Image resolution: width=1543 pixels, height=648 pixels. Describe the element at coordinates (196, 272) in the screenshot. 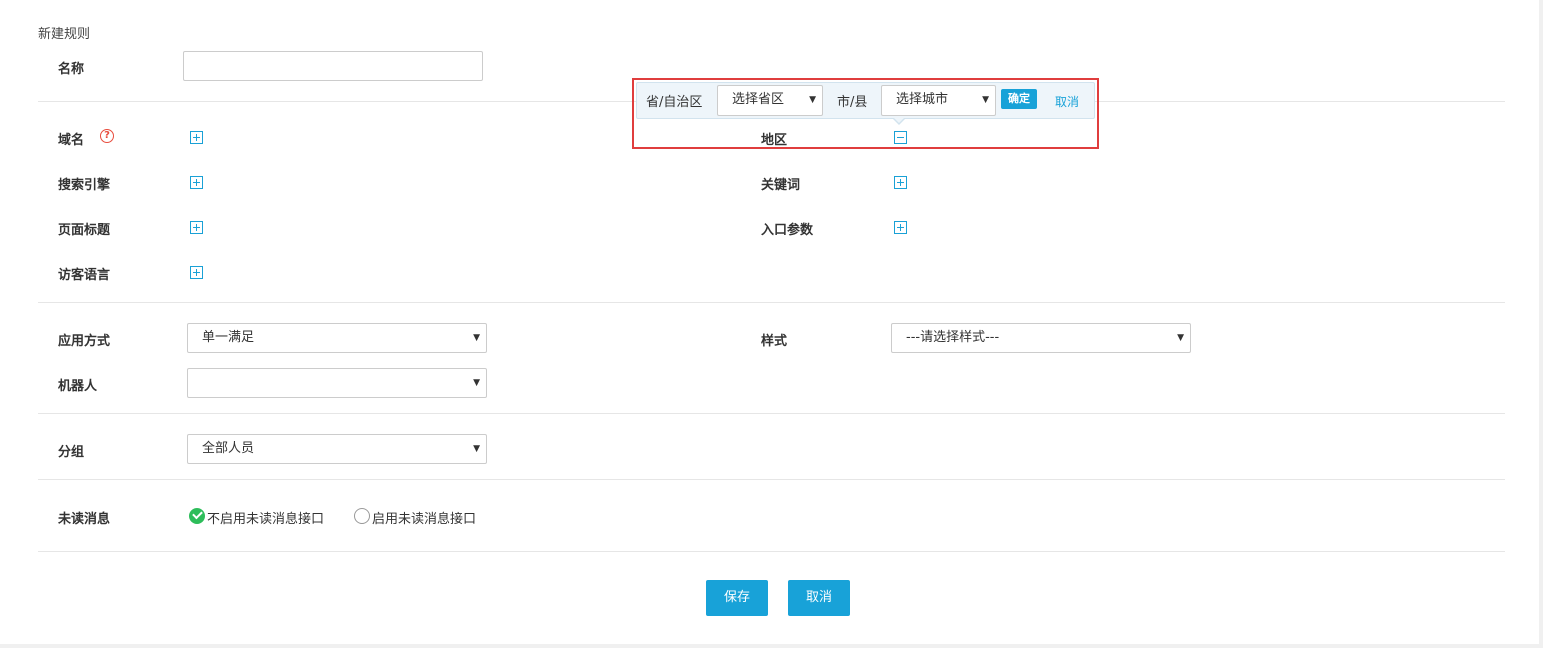

I see `add-visitor-language-icon` at that location.